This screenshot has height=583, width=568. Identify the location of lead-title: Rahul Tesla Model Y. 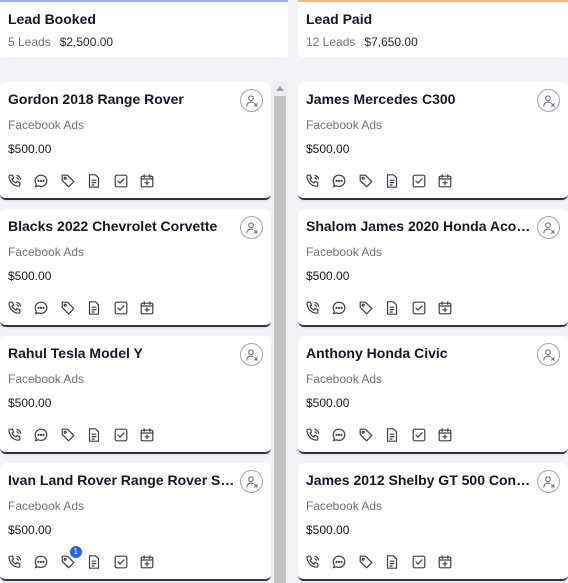
(122, 353).